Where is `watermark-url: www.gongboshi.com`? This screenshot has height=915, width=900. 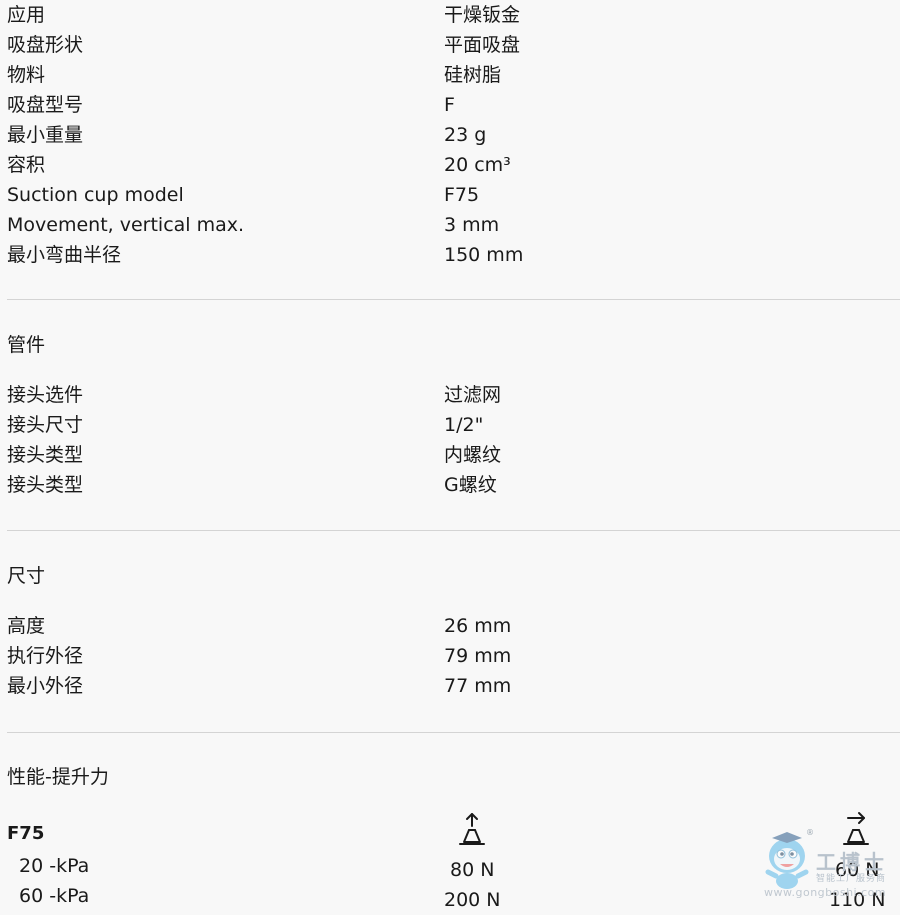 watermark-url: www.gongboshi.com is located at coordinates (825, 892).